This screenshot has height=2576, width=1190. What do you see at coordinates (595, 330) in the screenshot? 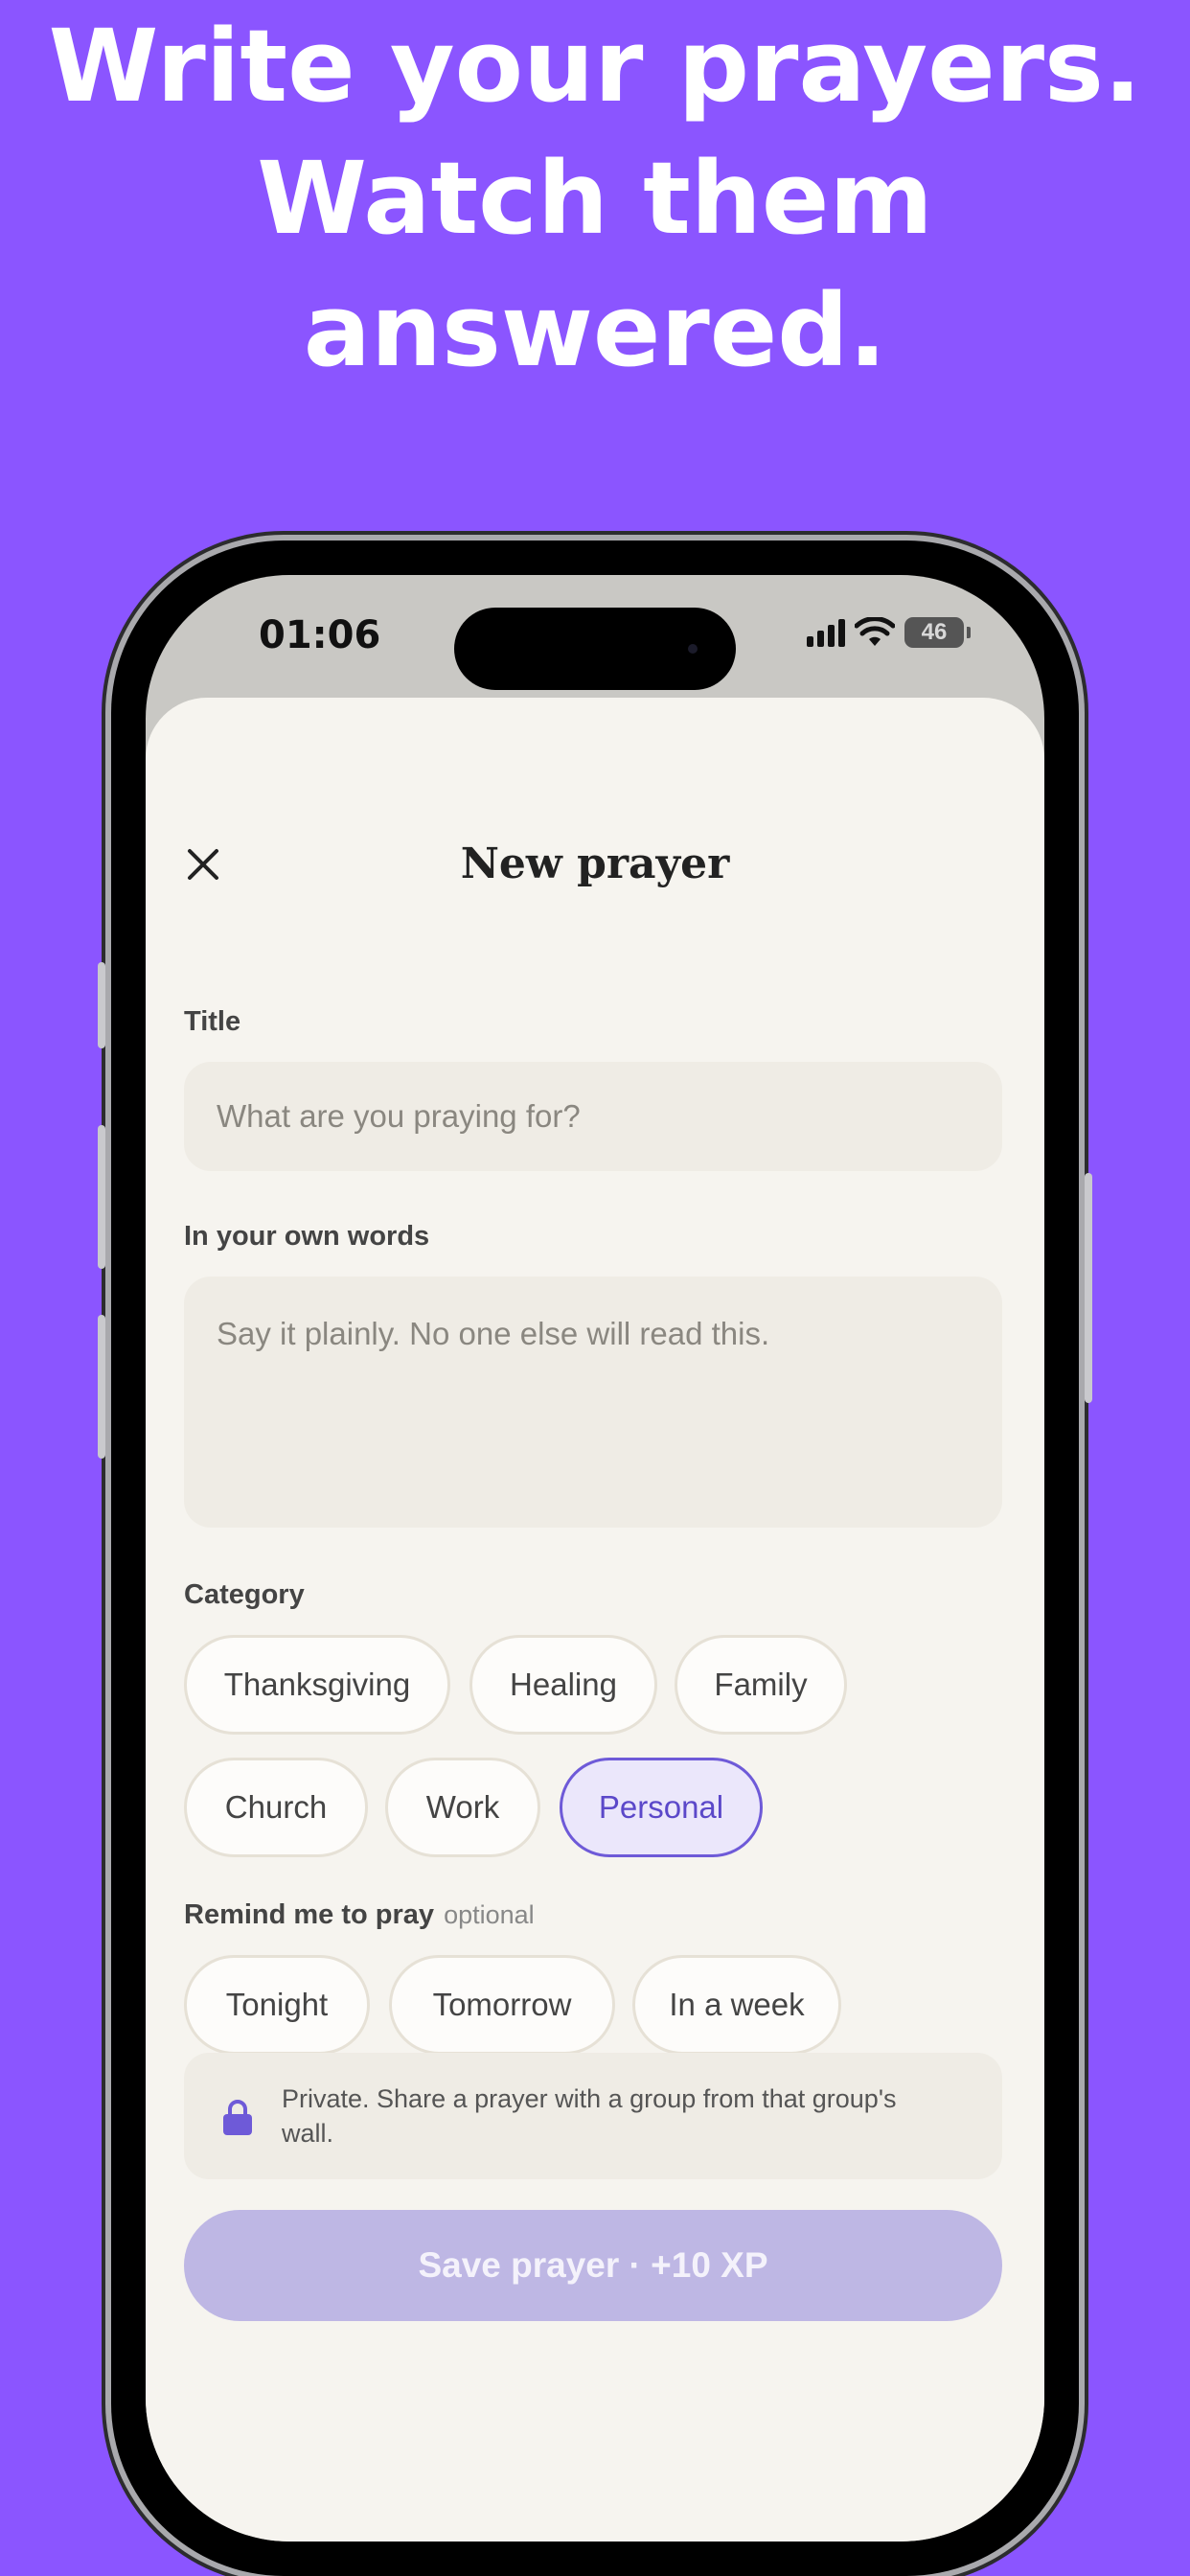
I see `headline-line-3: answered.` at bounding box center [595, 330].